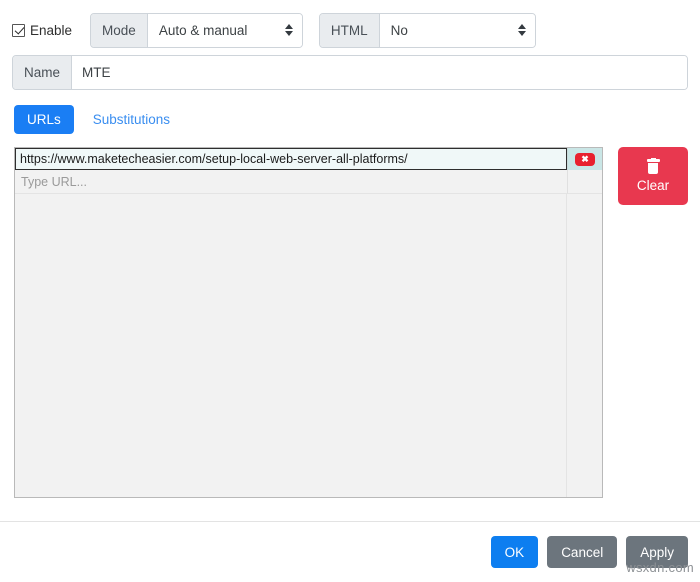 The width and height of the screenshot is (700, 582). I want to click on name-input-group: Name, so click(350, 72).